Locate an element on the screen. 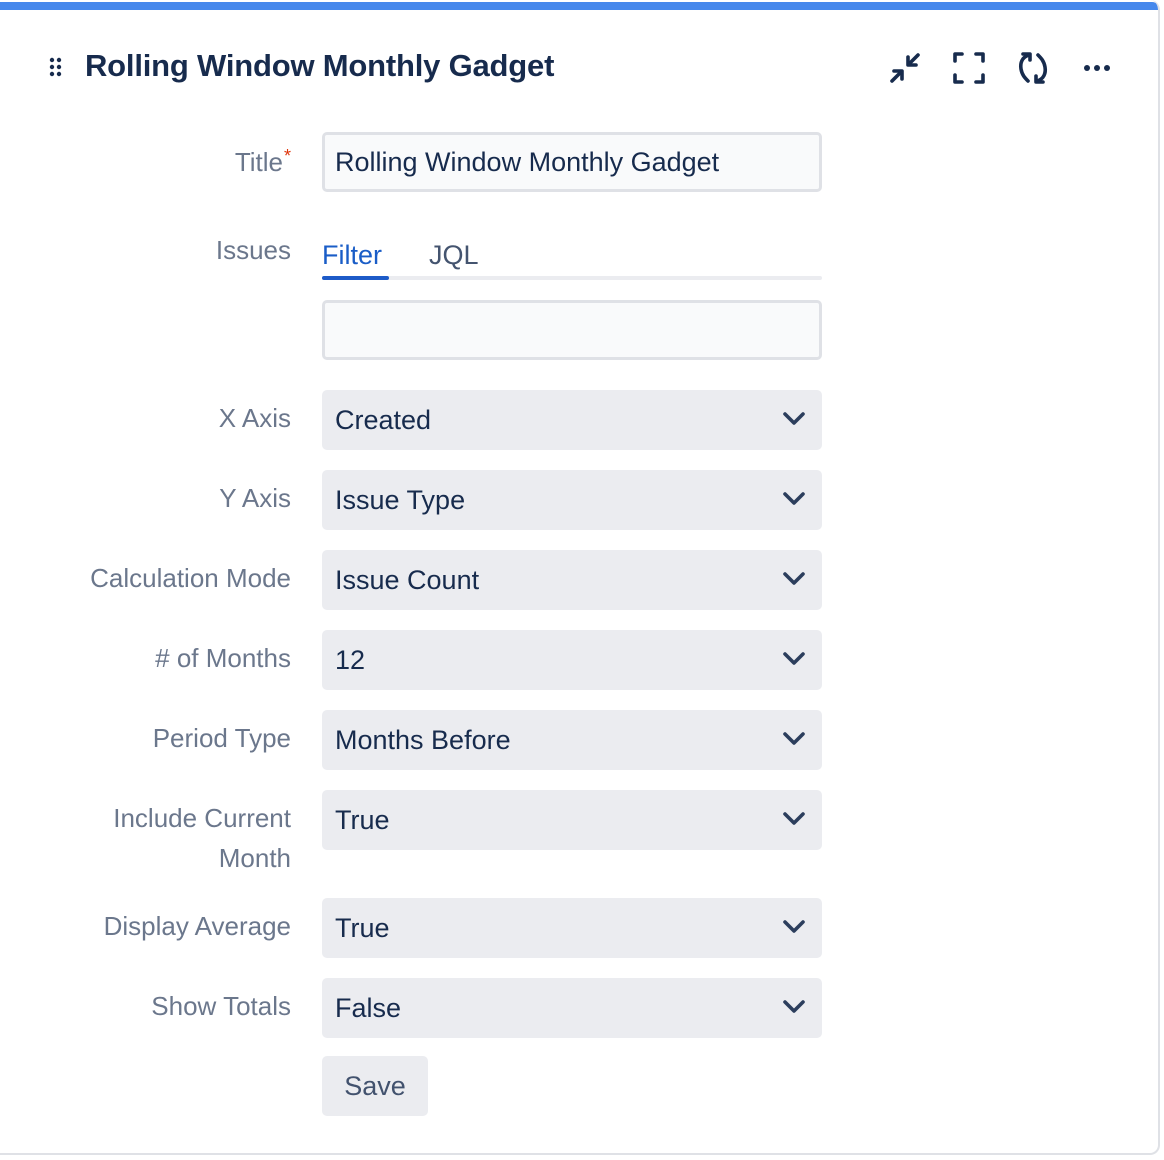  fullscreen-icon is located at coordinates (969, 68).